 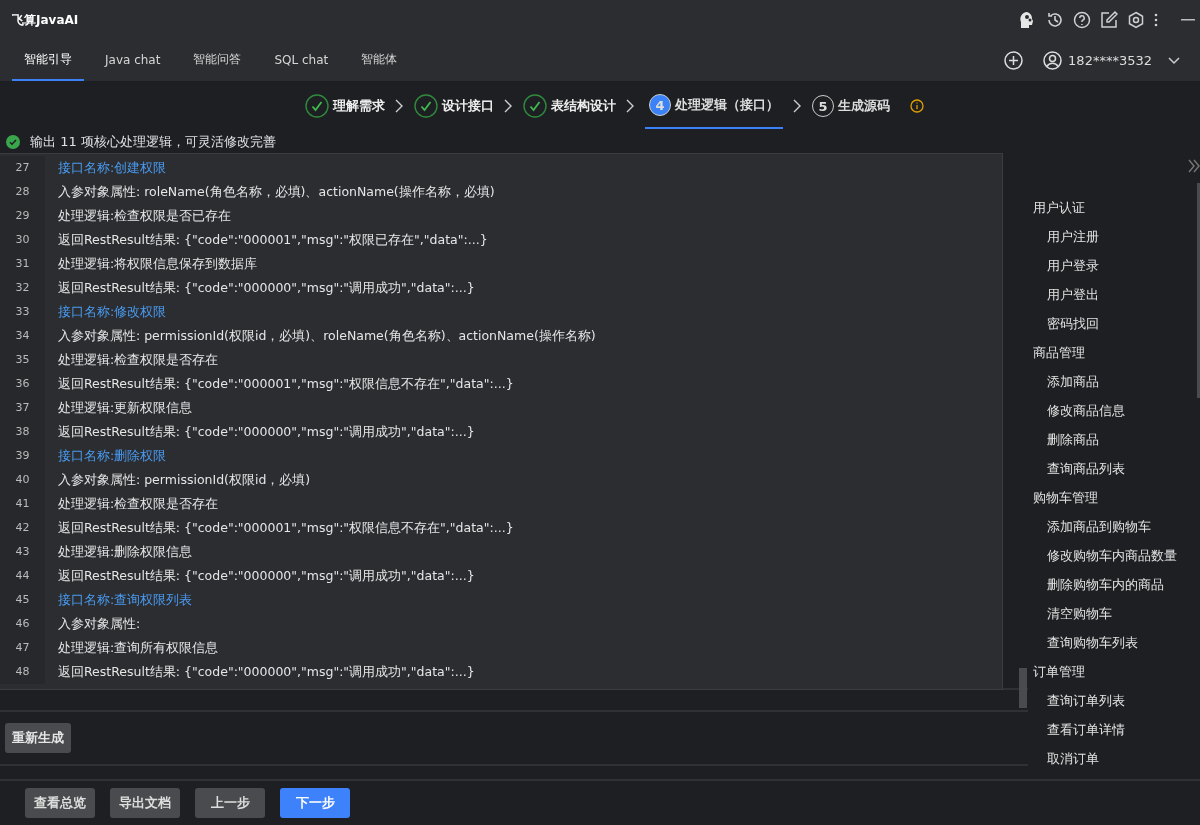 I want to click on info-icon, so click(x=917, y=106).